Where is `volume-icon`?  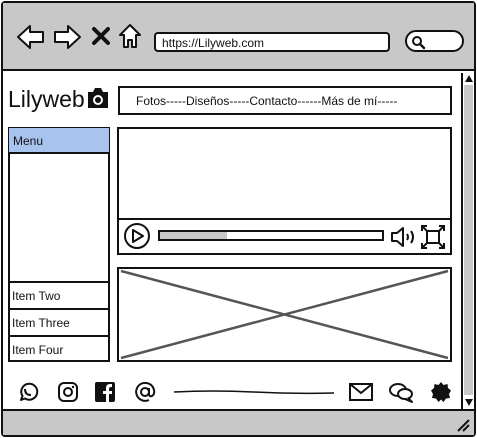
volume-icon is located at coordinates (404, 237).